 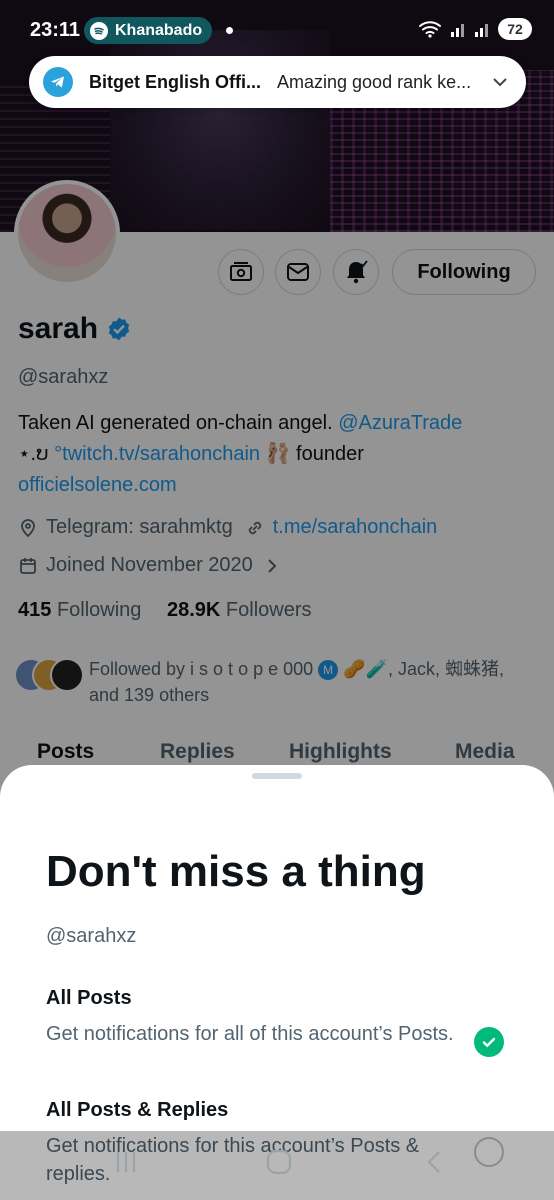 I want to click on system-icons: 72, so click(x=475, y=29).